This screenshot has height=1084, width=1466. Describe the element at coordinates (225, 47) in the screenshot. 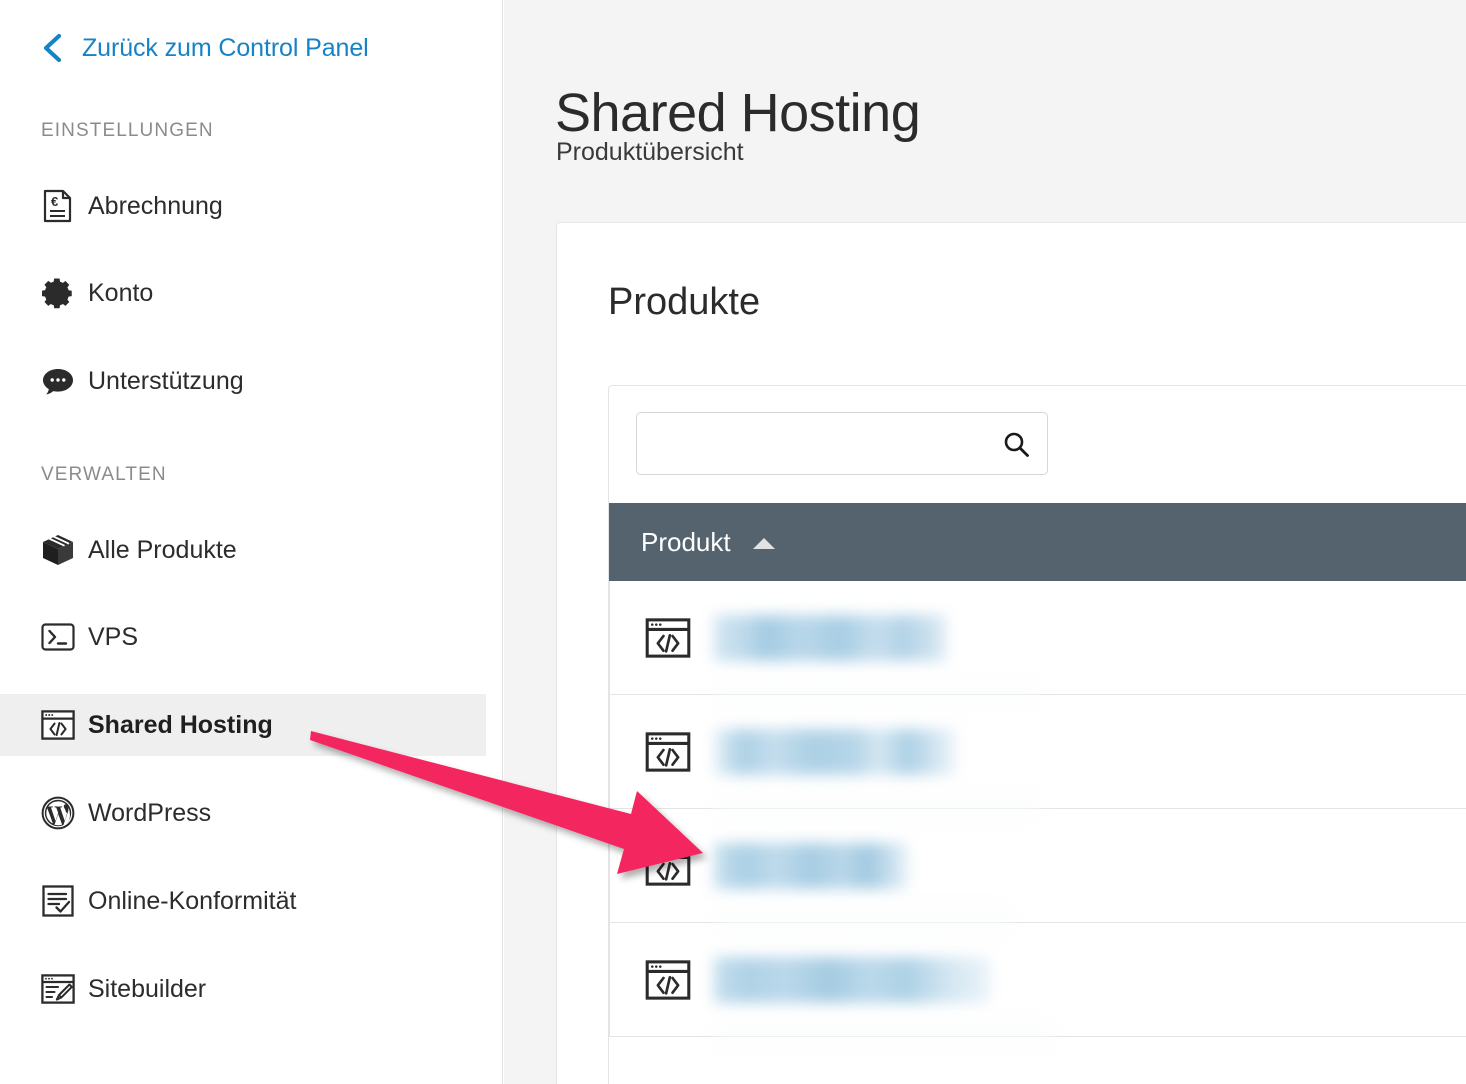

I see `back-link-label: Zurück zum Control Panel` at that location.